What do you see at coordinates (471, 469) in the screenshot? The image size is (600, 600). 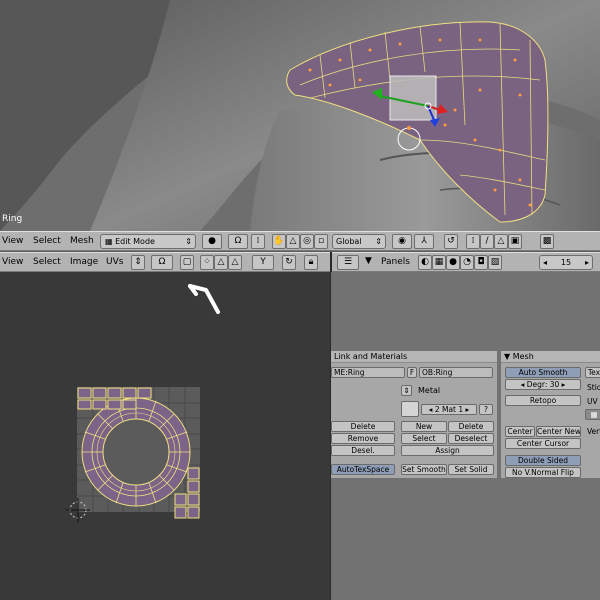 I see `set-solid-button: Set Solid` at bounding box center [471, 469].